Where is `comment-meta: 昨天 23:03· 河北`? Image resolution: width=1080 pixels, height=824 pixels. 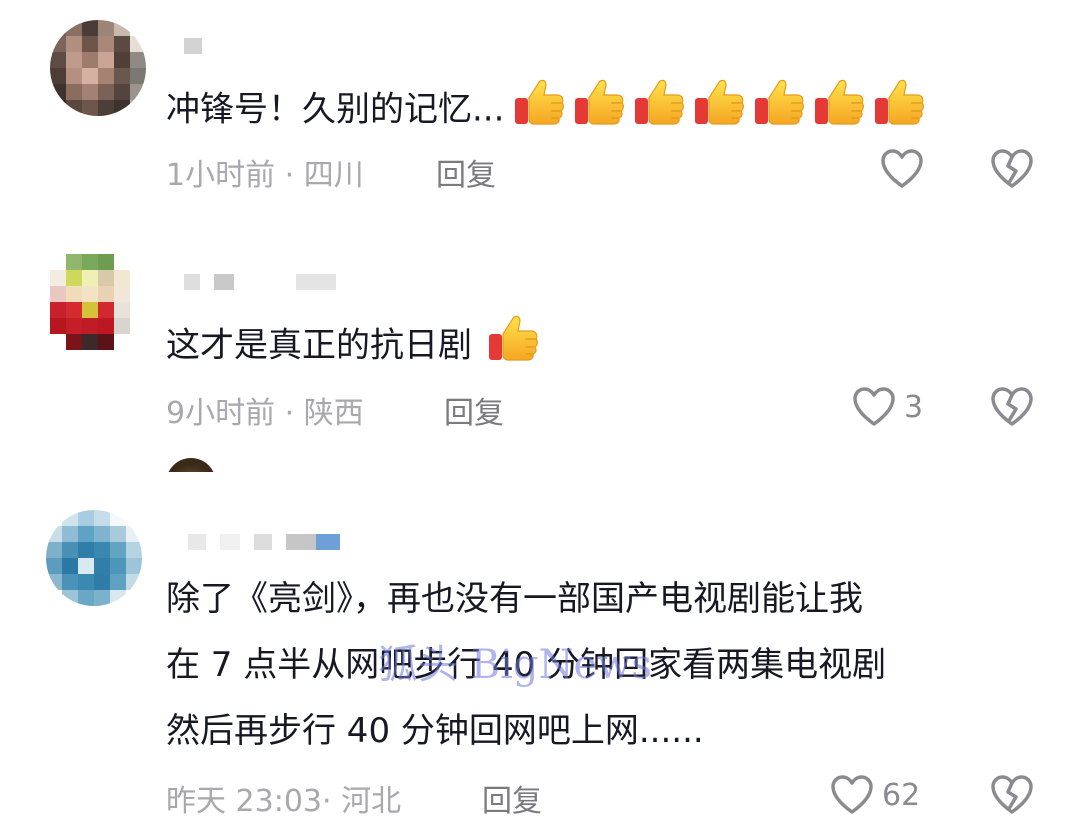
comment-meta: 昨天 23:03· 河北 is located at coordinates (283, 798).